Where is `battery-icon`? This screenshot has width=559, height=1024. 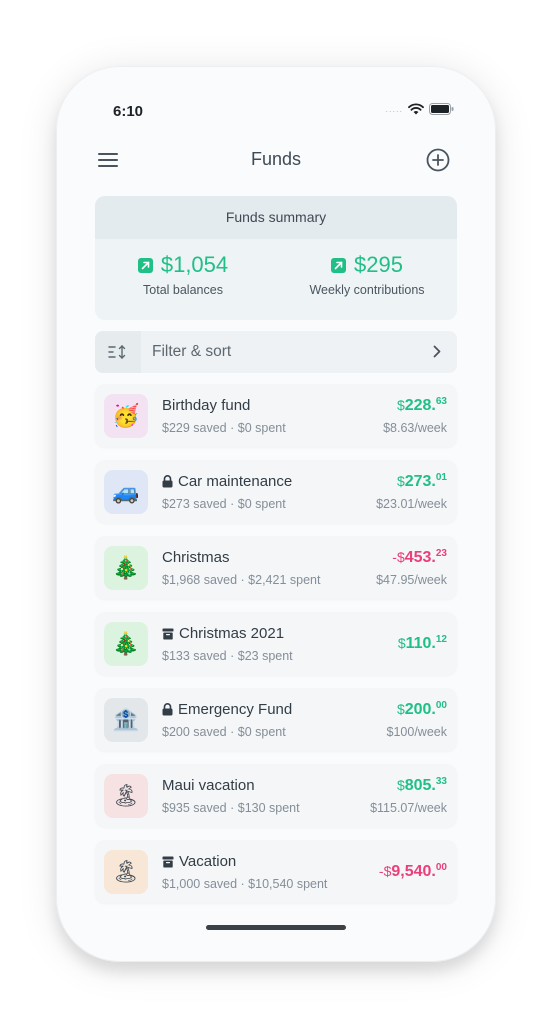
battery-icon is located at coordinates (441, 109).